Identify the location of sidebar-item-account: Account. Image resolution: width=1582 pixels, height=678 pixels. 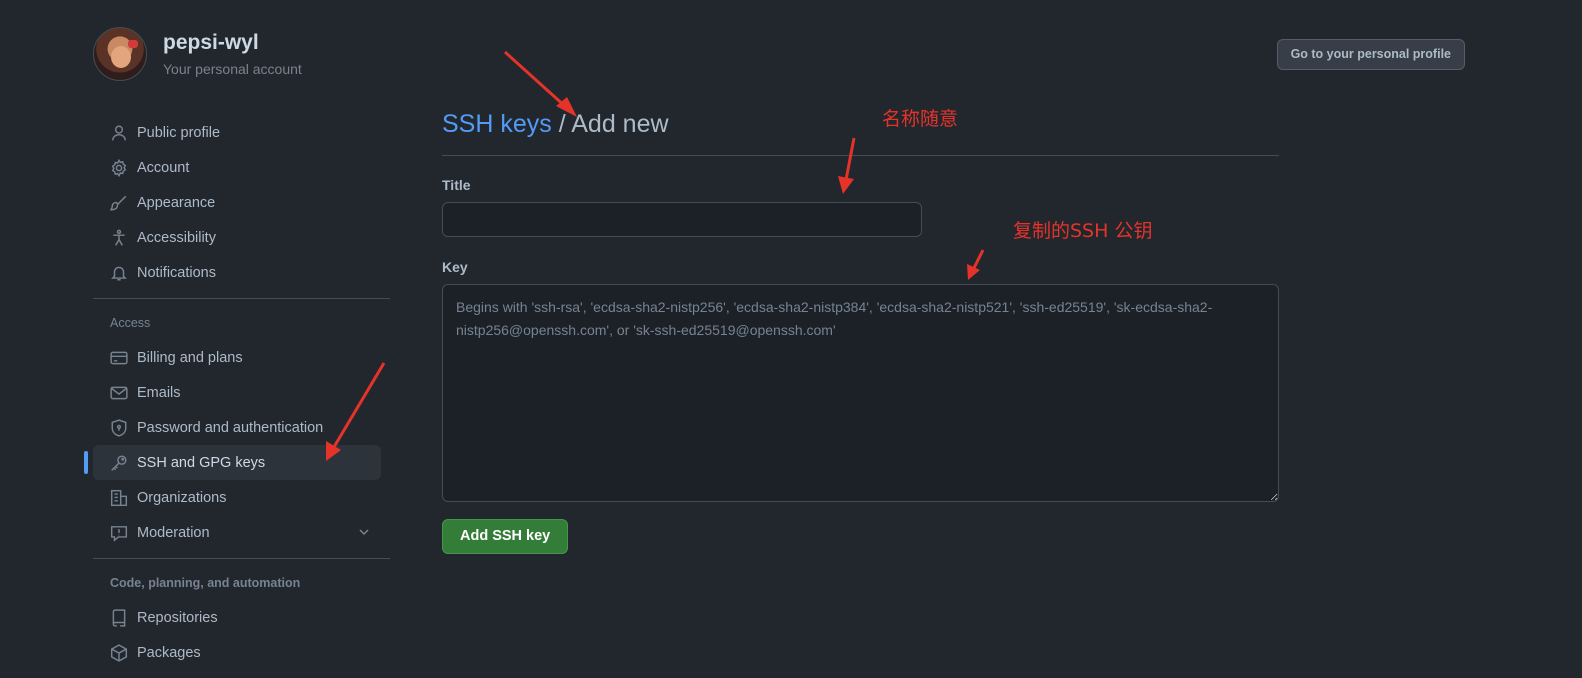
(237, 167).